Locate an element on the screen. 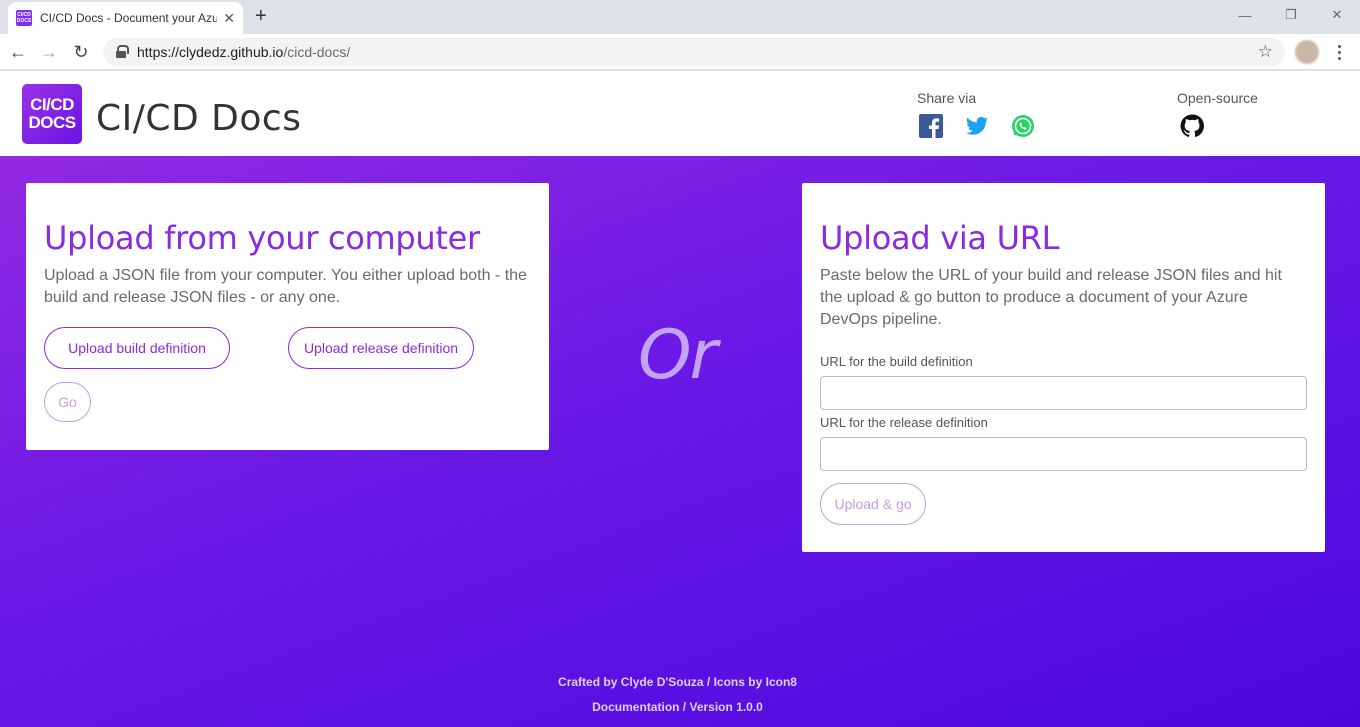  site-title: CI/CD Docs is located at coordinates (199, 118).